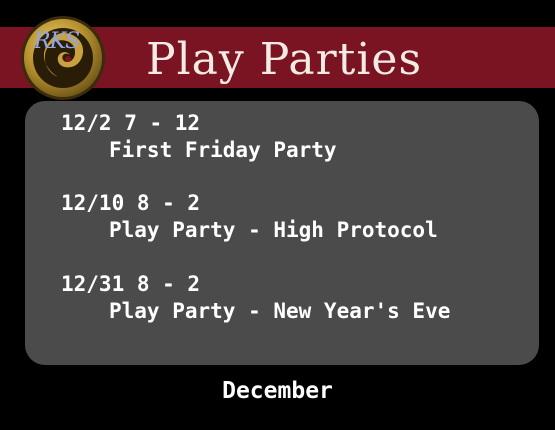  Describe the element at coordinates (249, 217) in the screenshot. I see `event-item: 12/10 8 - 2 Play Party - High Protocol` at that location.